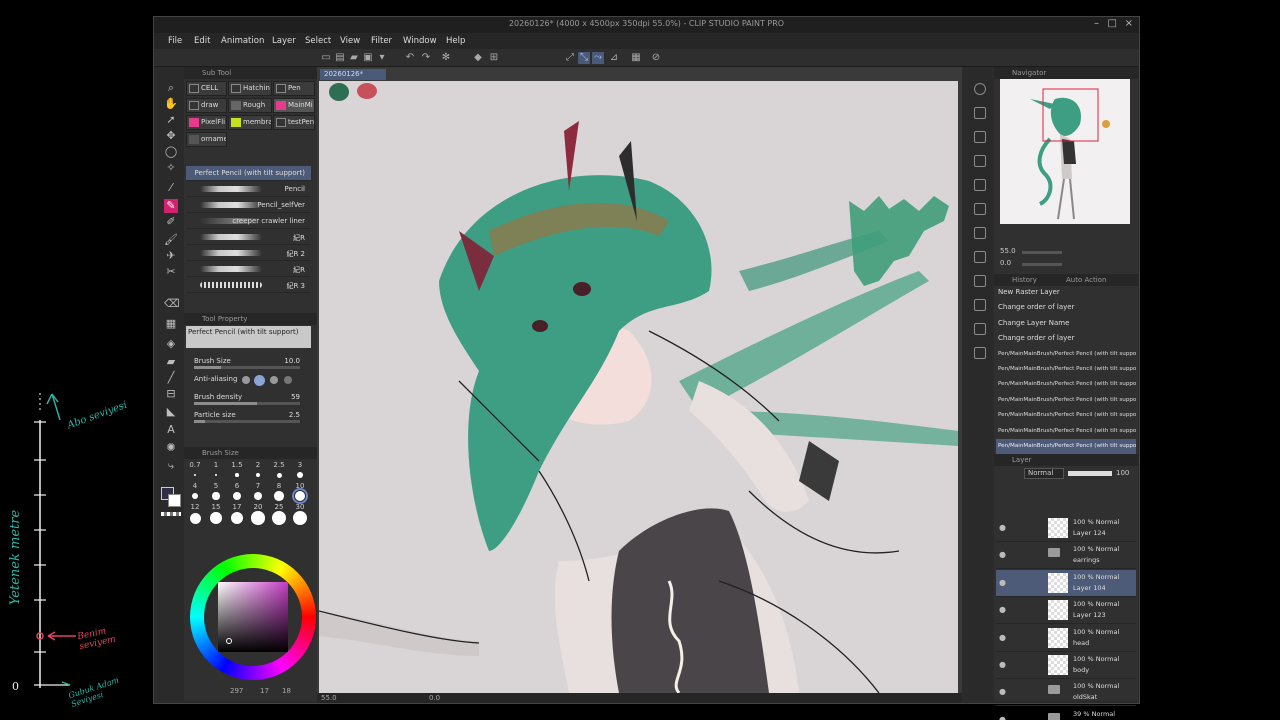  Describe the element at coordinates (455, 41) in the screenshot. I see `menu-help: Help` at that location.